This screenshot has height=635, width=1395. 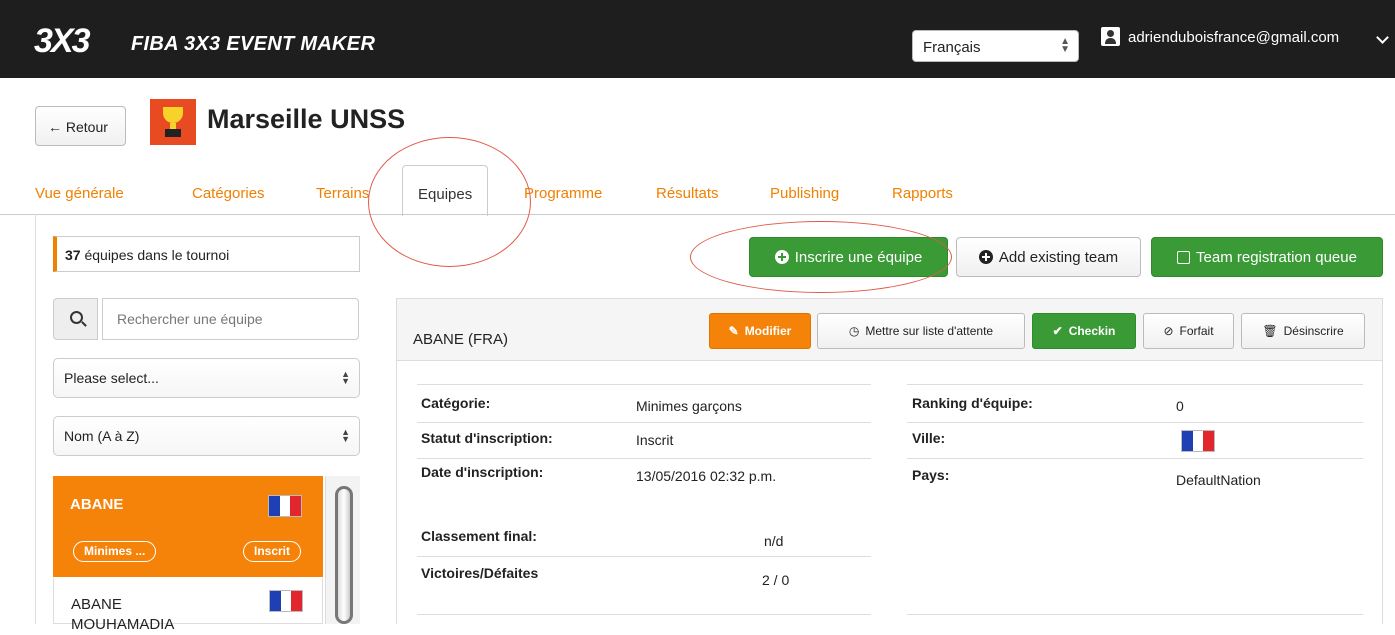 What do you see at coordinates (123, 614) in the screenshot?
I see `team-name: ABANE MOUHAMADIA` at bounding box center [123, 614].